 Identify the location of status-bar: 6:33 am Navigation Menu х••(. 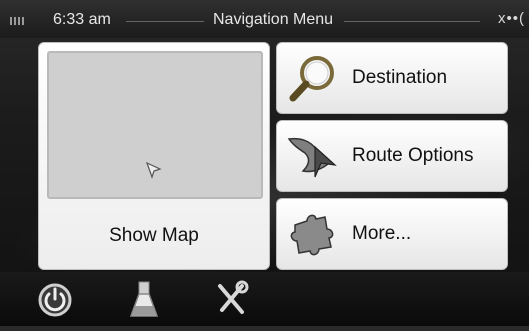
(264, 19).